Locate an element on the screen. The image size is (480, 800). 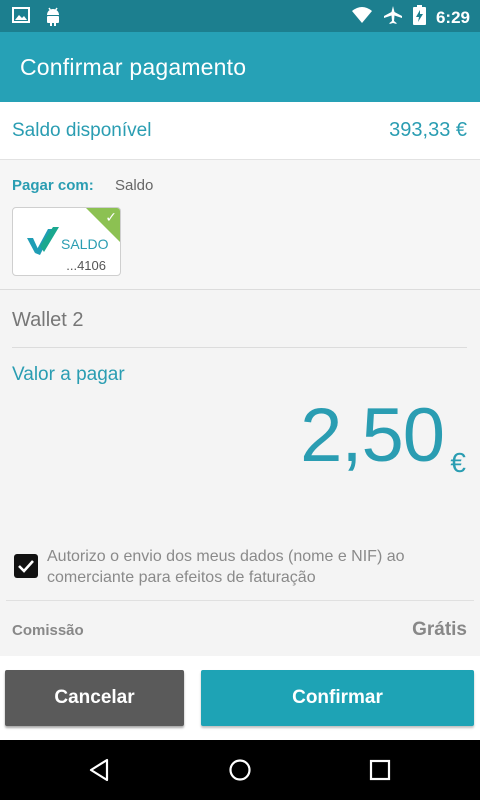
navigation-bar is located at coordinates (240, 770).